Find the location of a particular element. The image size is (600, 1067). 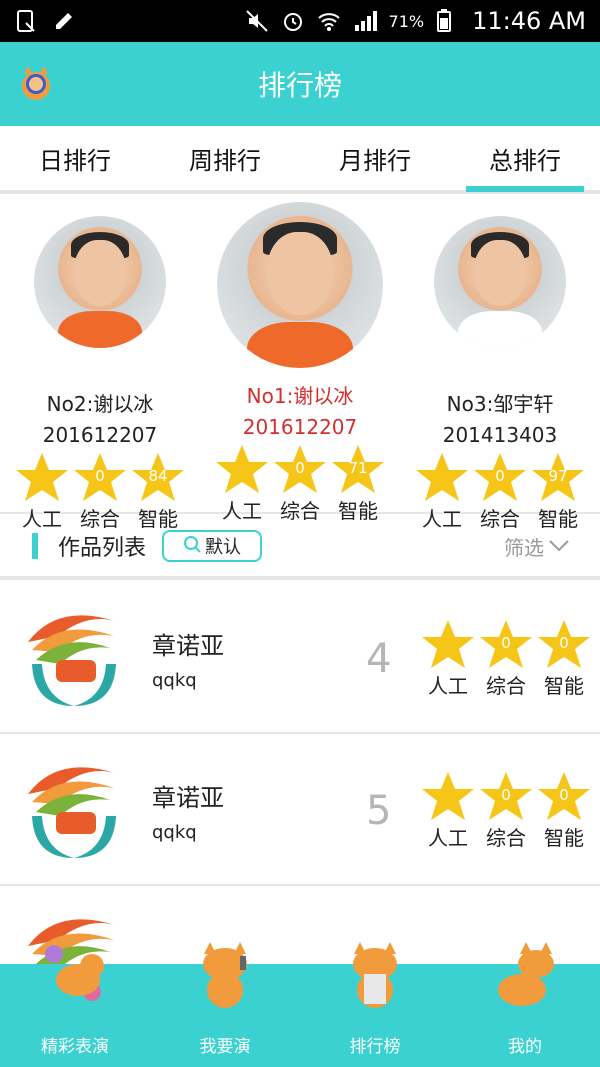

mute-icon is located at coordinates (257, 21).